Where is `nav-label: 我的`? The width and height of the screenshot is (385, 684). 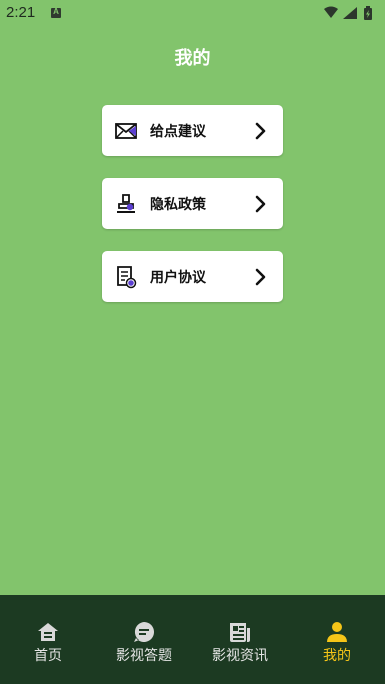
nav-label: 我的 is located at coordinates (337, 656).